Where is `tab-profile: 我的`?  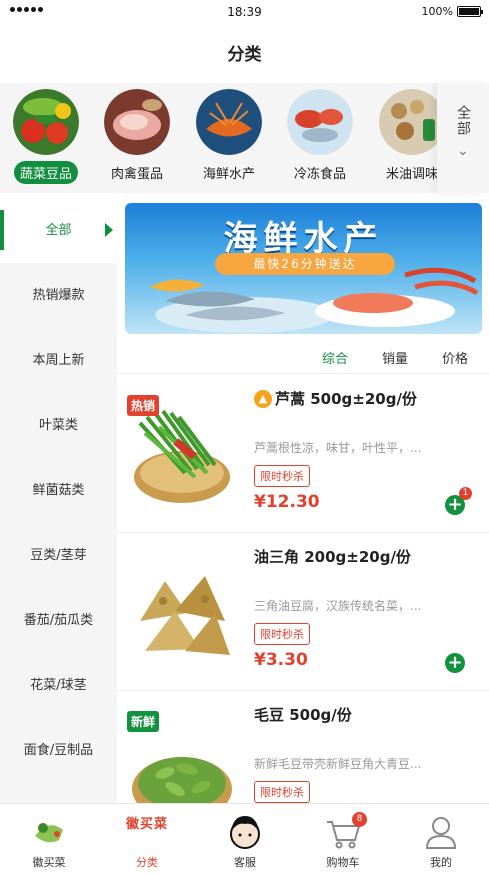 tab-profile: 我的 is located at coordinates (440, 840).